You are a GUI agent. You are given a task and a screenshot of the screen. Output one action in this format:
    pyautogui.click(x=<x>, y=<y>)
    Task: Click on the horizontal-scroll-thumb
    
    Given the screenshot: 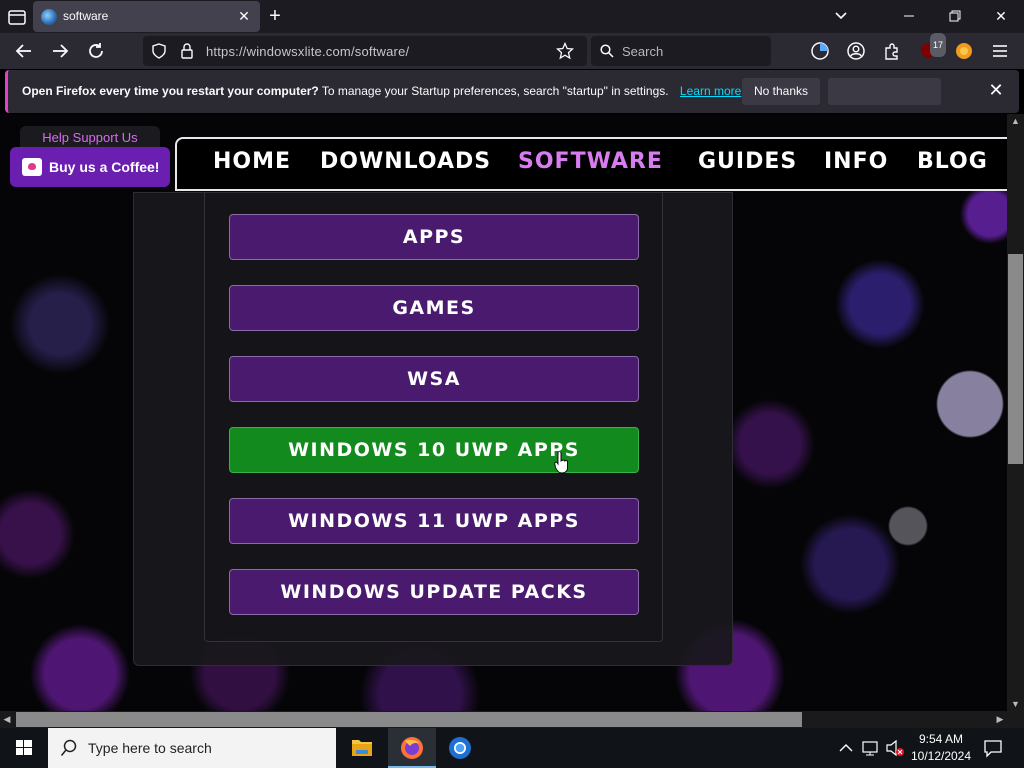 What is the action you would take?
    pyautogui.click(x=409, y=719)
    